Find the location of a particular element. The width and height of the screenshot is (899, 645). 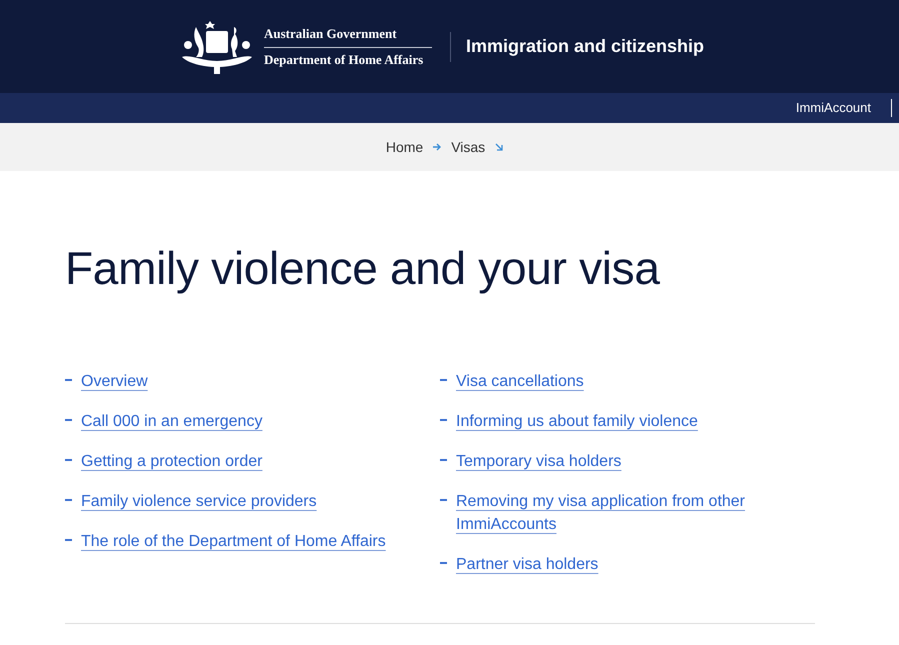

agency-name: Australian Government is located at coordinates (331, 34).